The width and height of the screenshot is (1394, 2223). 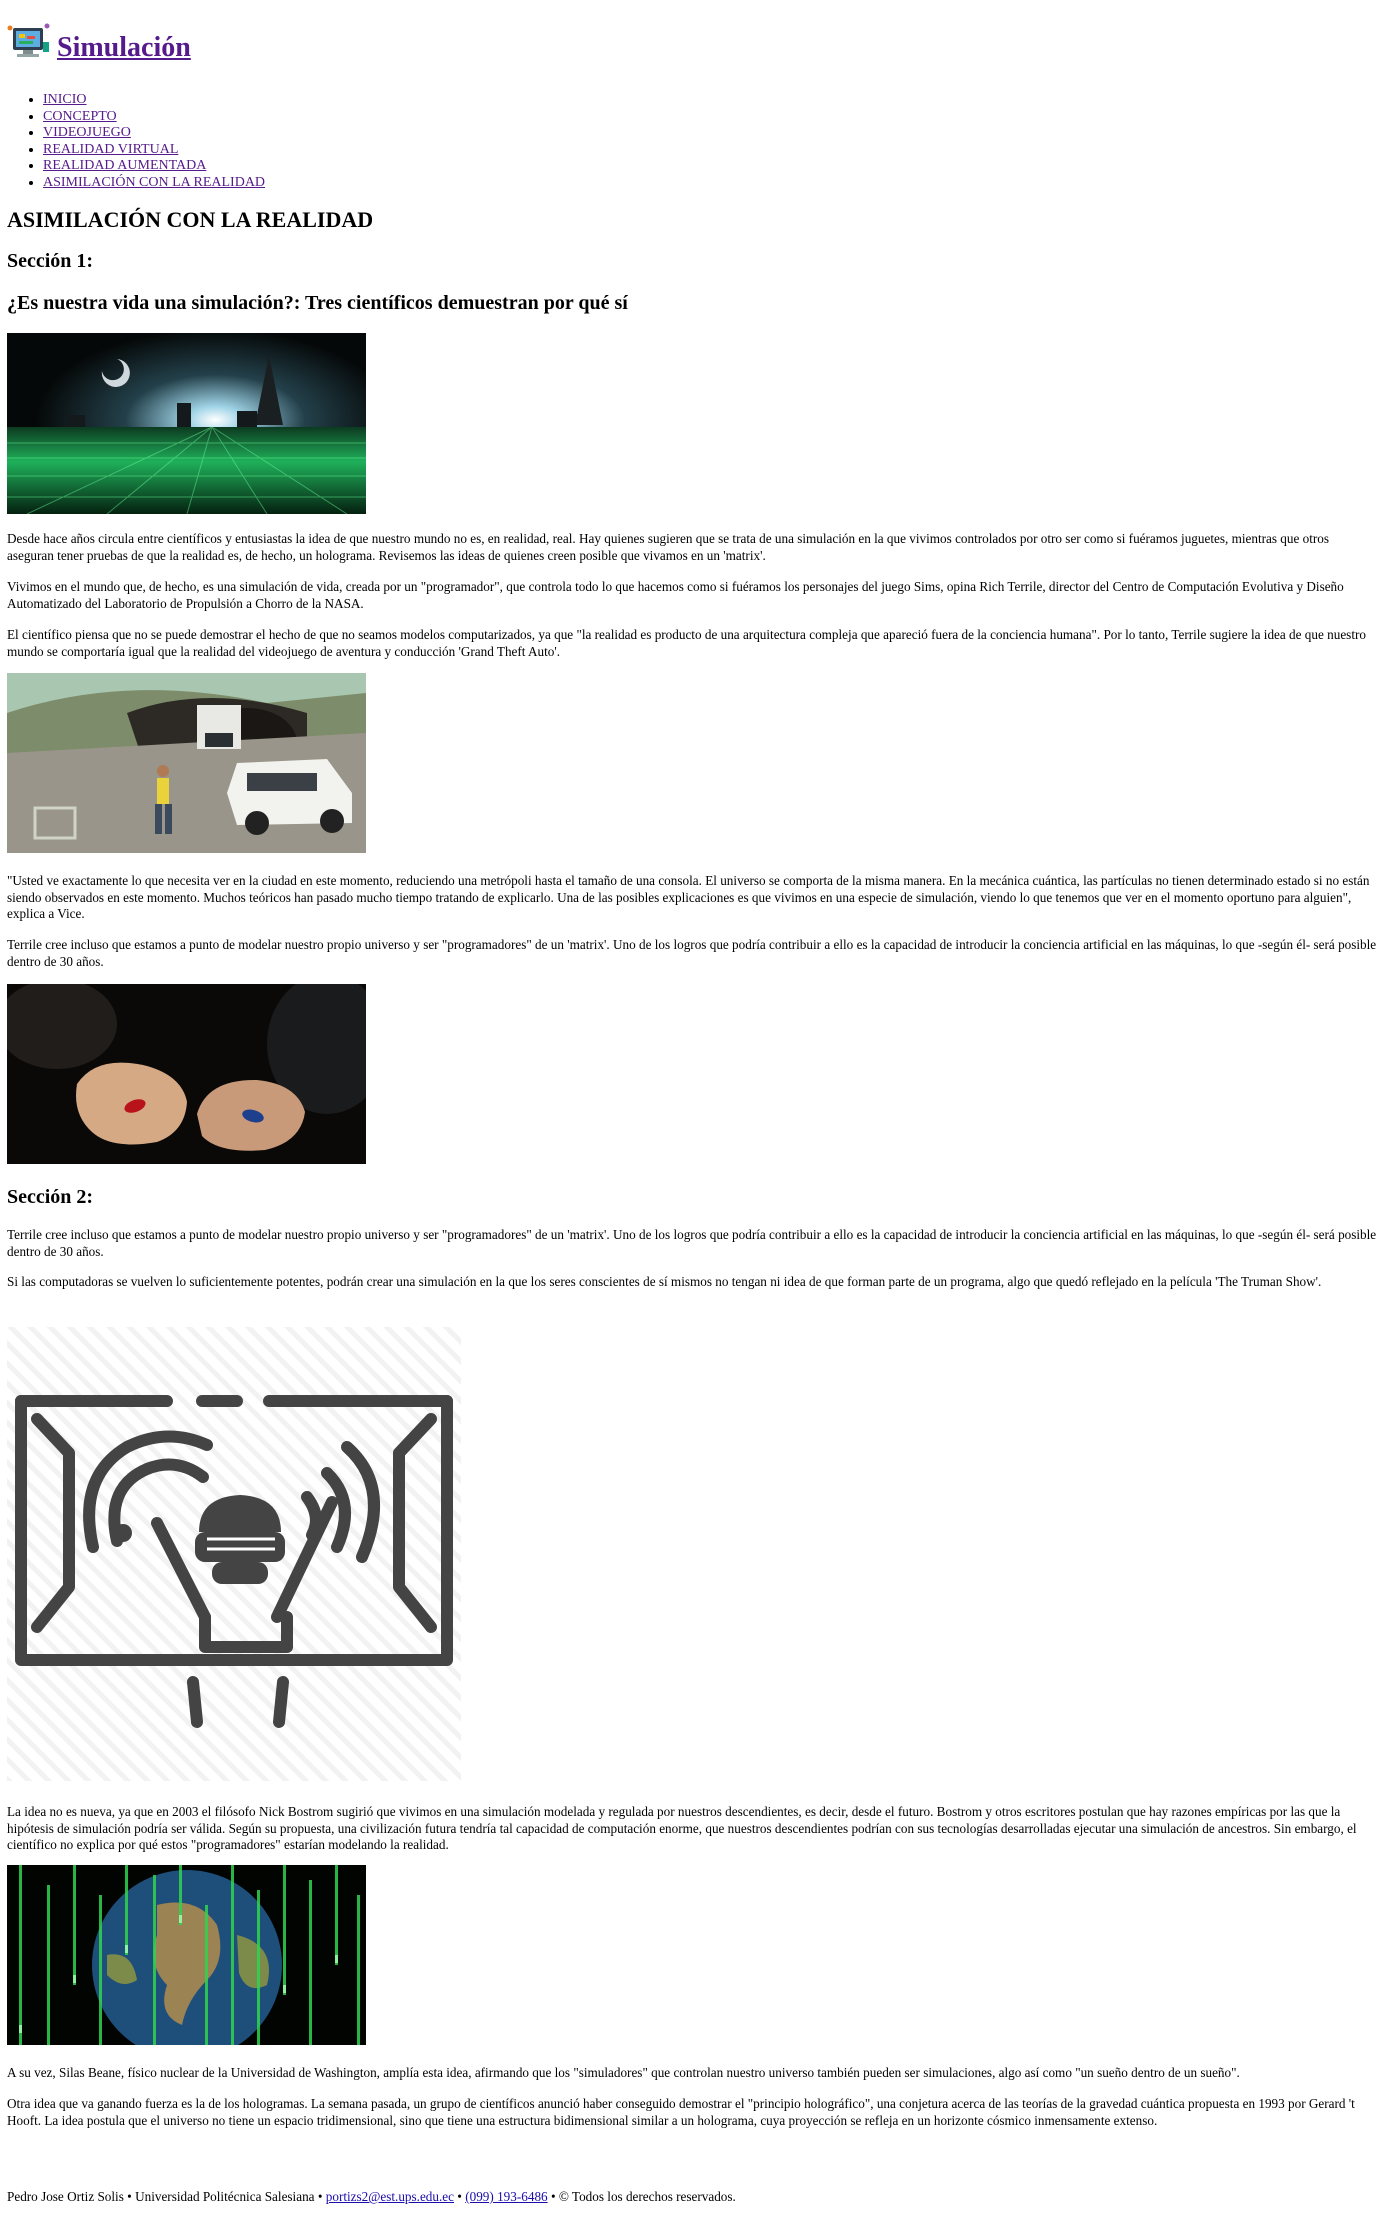 What do you see at coordinates (50, 261) in the screenshot?
I see `section-1-heading: Sección 1:` at bounding box center [50, 261].